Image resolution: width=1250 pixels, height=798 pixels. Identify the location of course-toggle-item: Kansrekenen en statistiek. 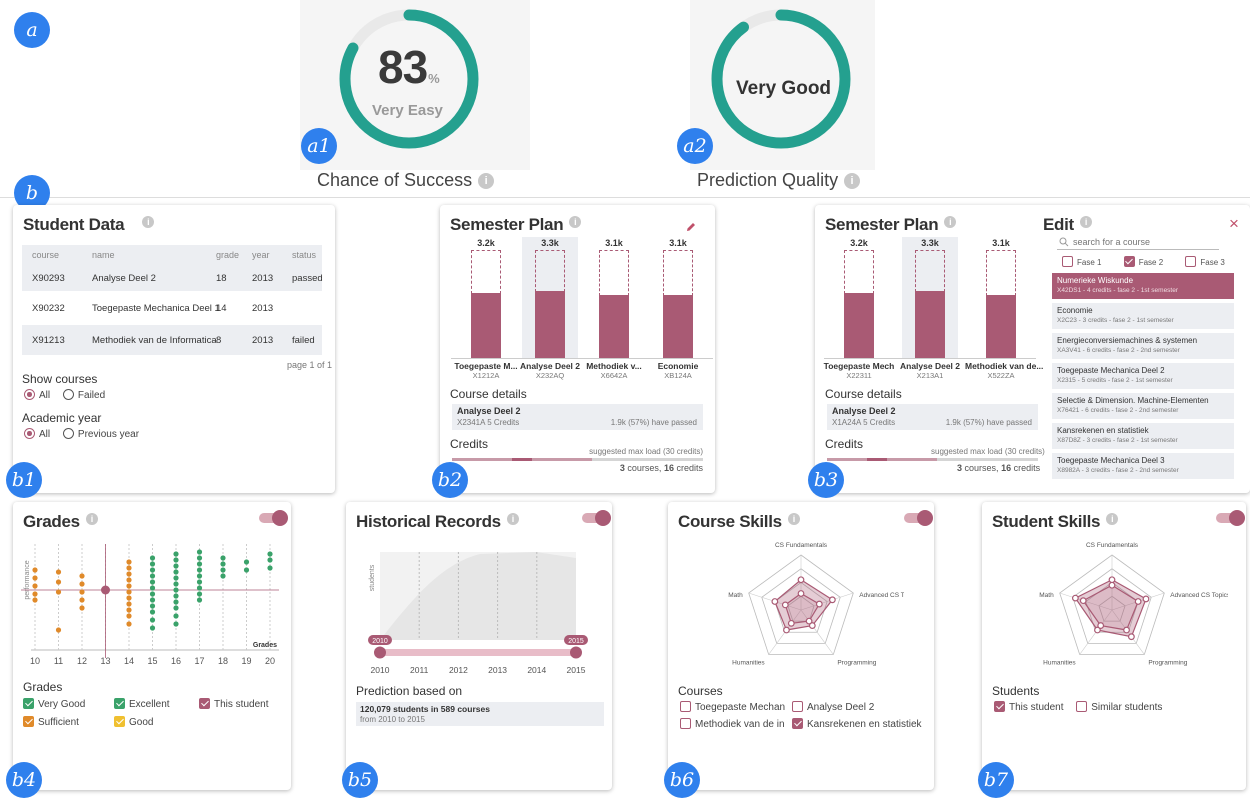
(857, 724).